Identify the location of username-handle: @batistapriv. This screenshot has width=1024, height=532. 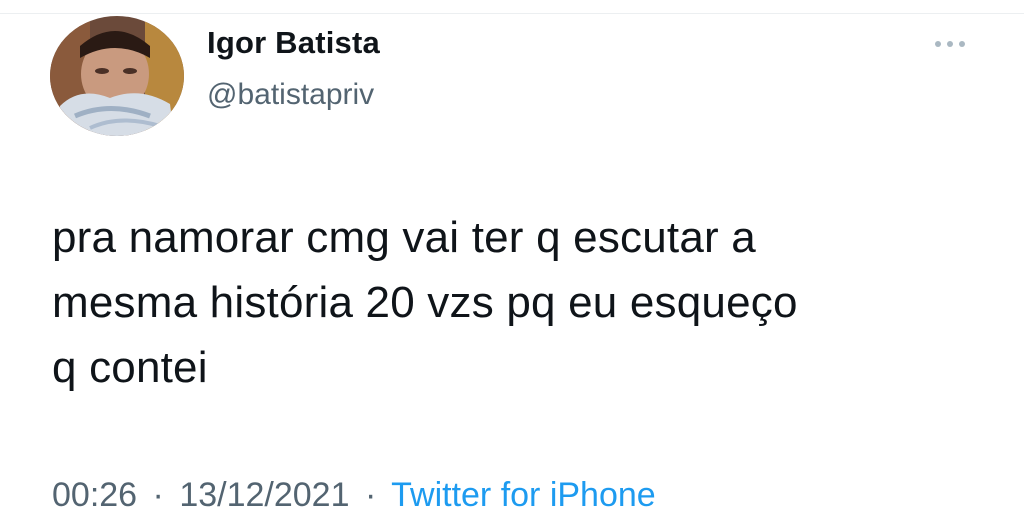
(290, 95).